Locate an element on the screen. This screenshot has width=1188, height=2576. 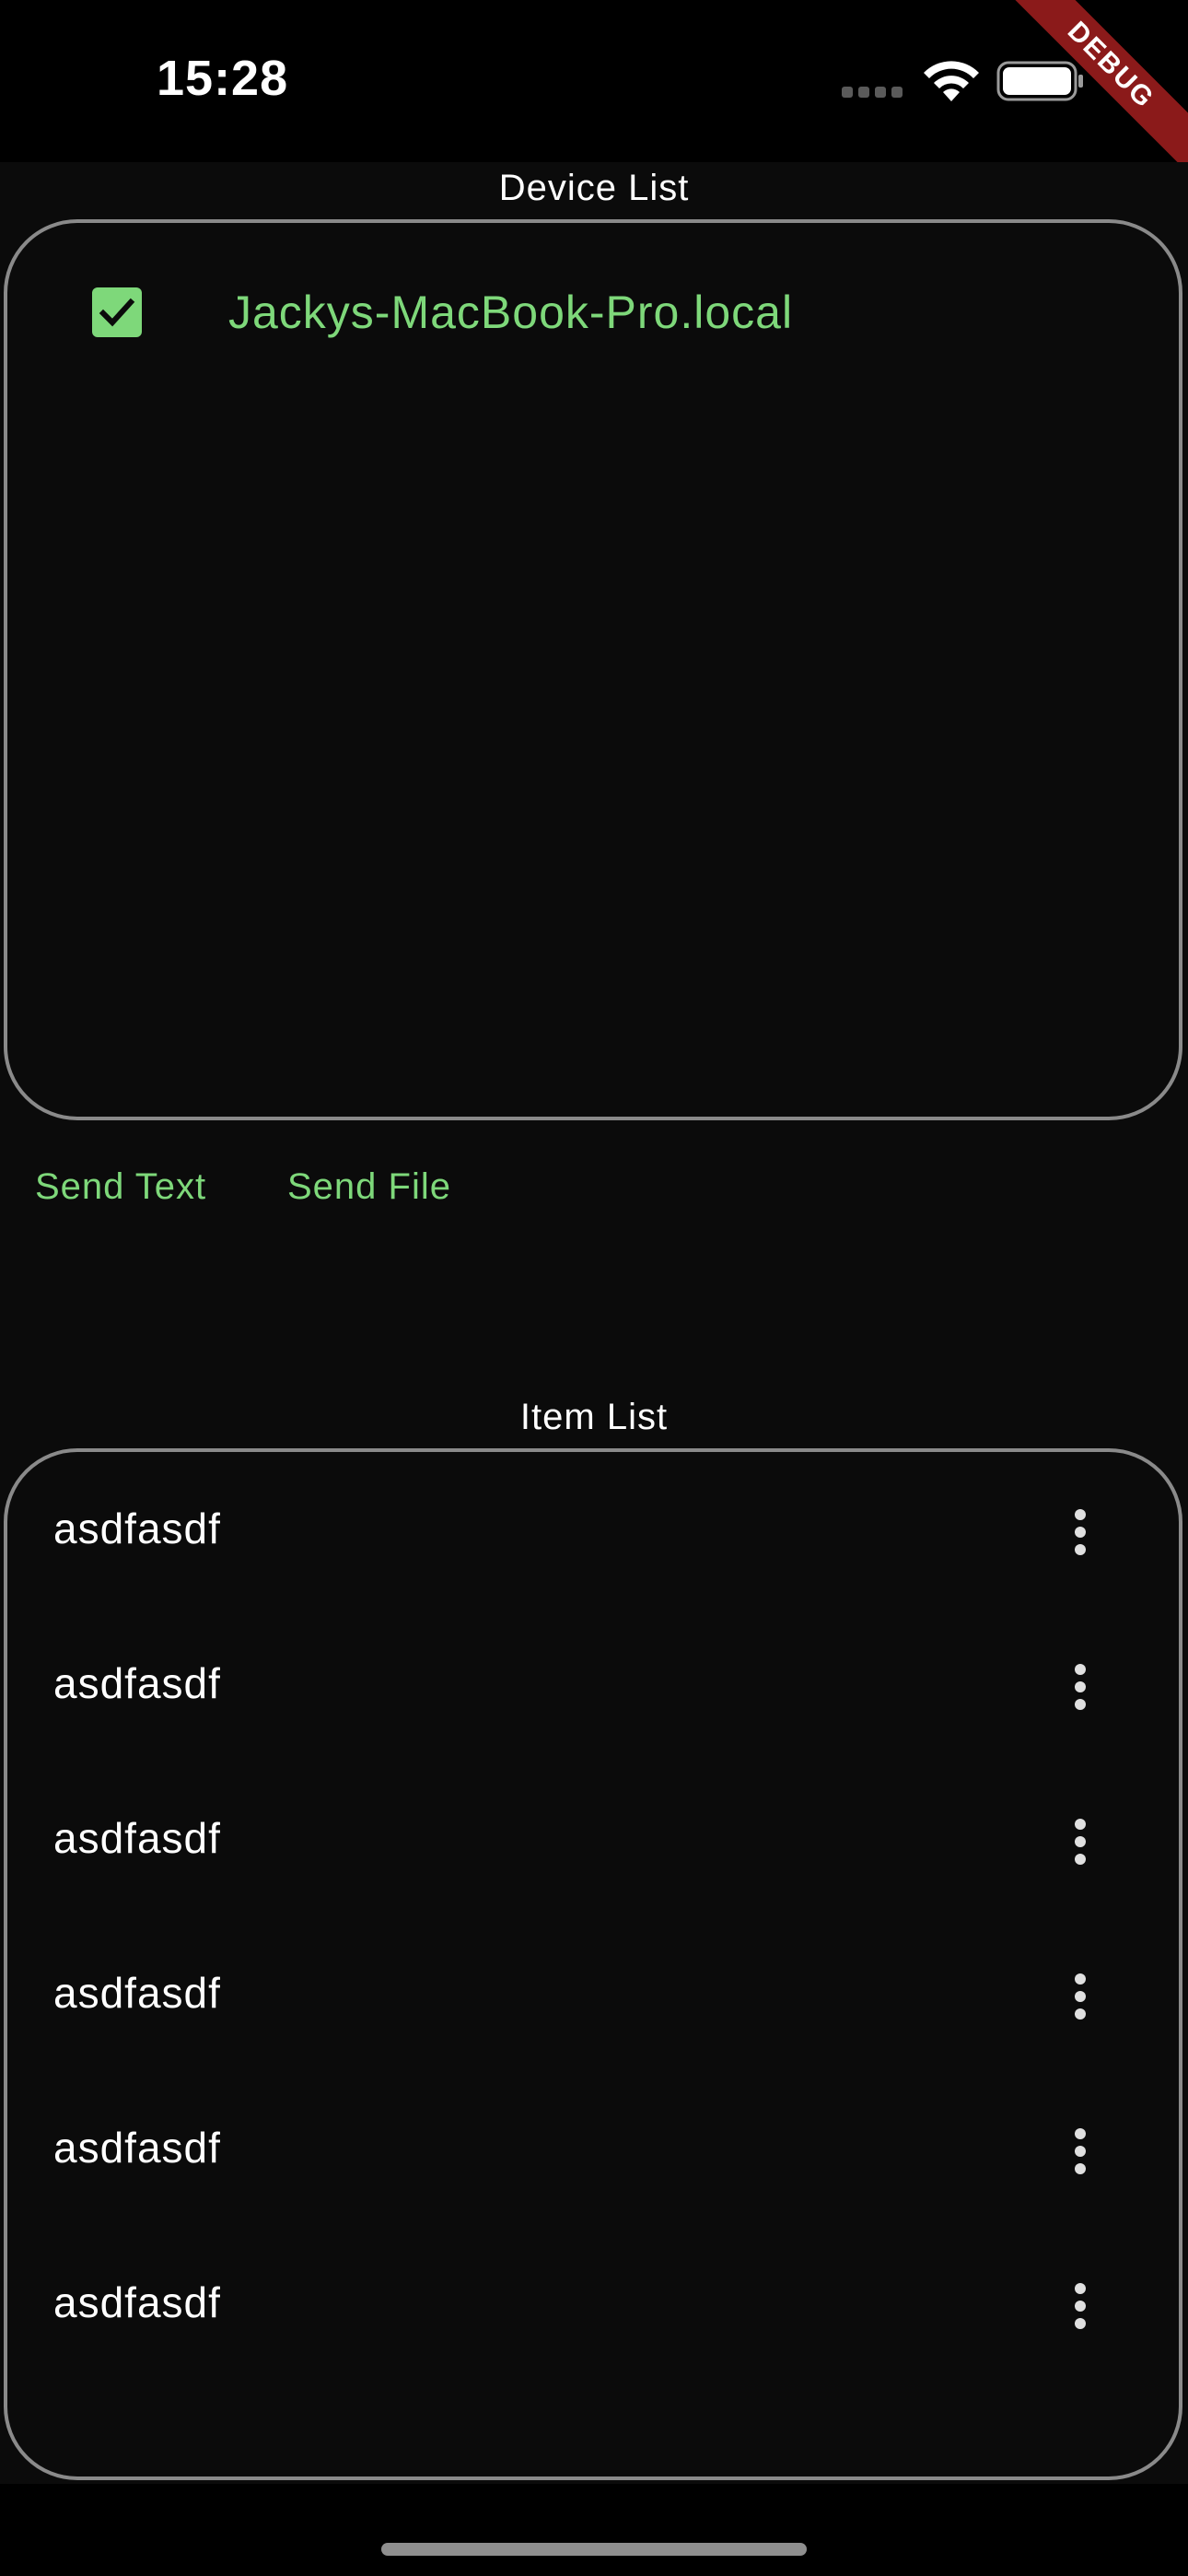
item-list-title: Item List is located at coordinates (594, 1417).